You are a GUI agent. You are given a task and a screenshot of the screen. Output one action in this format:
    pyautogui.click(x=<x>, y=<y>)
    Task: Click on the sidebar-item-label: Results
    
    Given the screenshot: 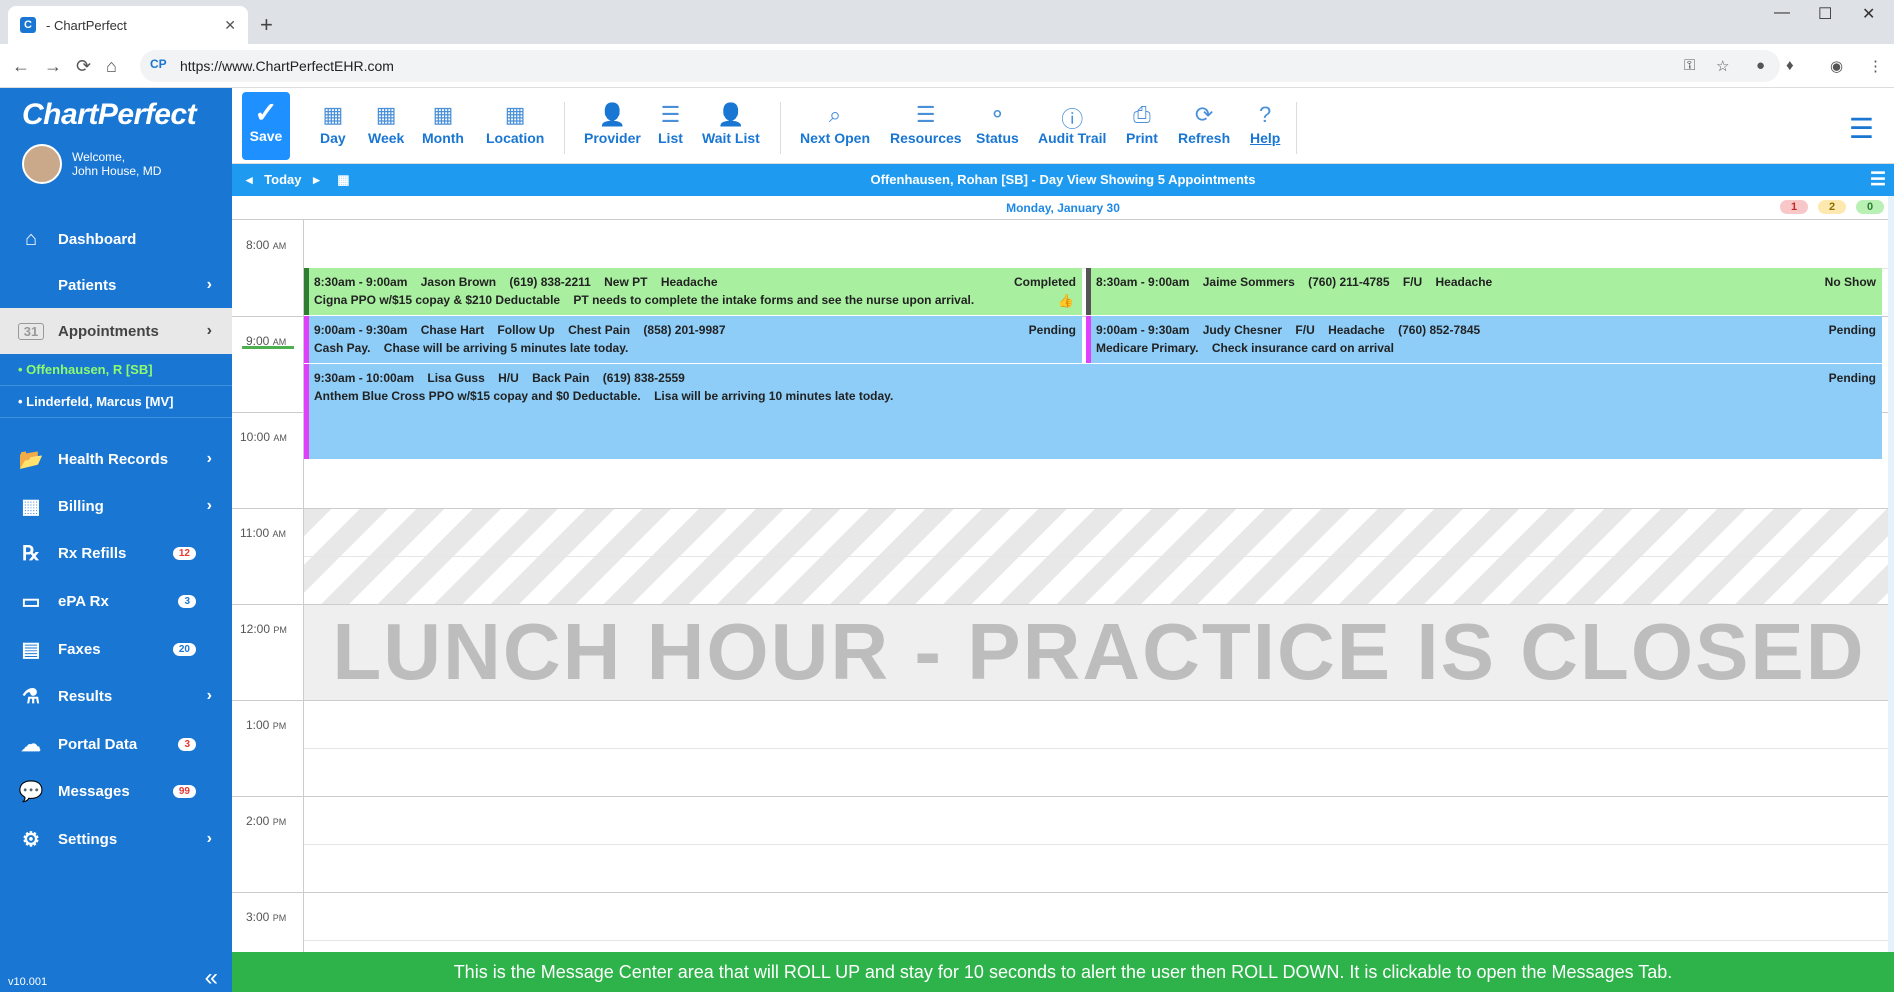 What is the action you would take?
    pyautogui.click(x=85, y=696)
    